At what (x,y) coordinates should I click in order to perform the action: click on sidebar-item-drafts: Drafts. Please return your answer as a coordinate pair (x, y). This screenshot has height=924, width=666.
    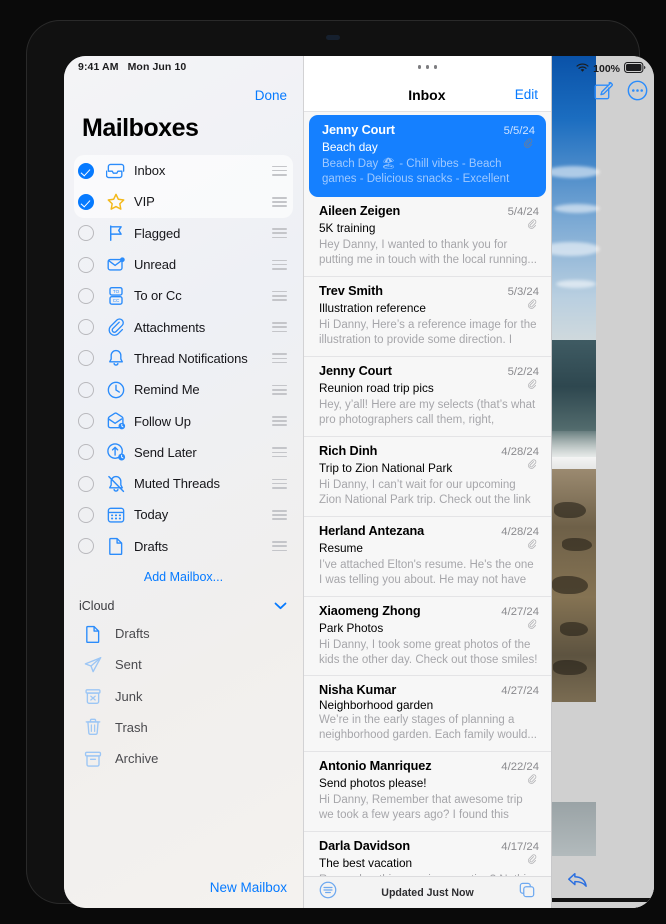
    Looking at the image, I should click on (183, 546).